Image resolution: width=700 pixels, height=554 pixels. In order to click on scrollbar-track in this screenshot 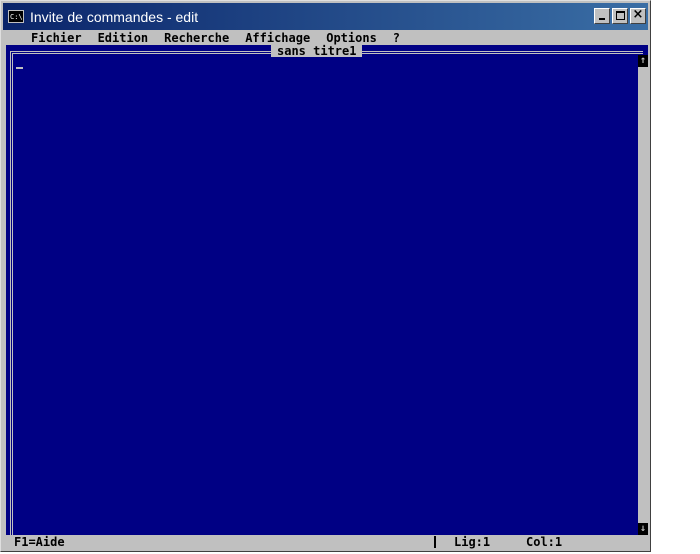, I will do `click(643, 295)`.